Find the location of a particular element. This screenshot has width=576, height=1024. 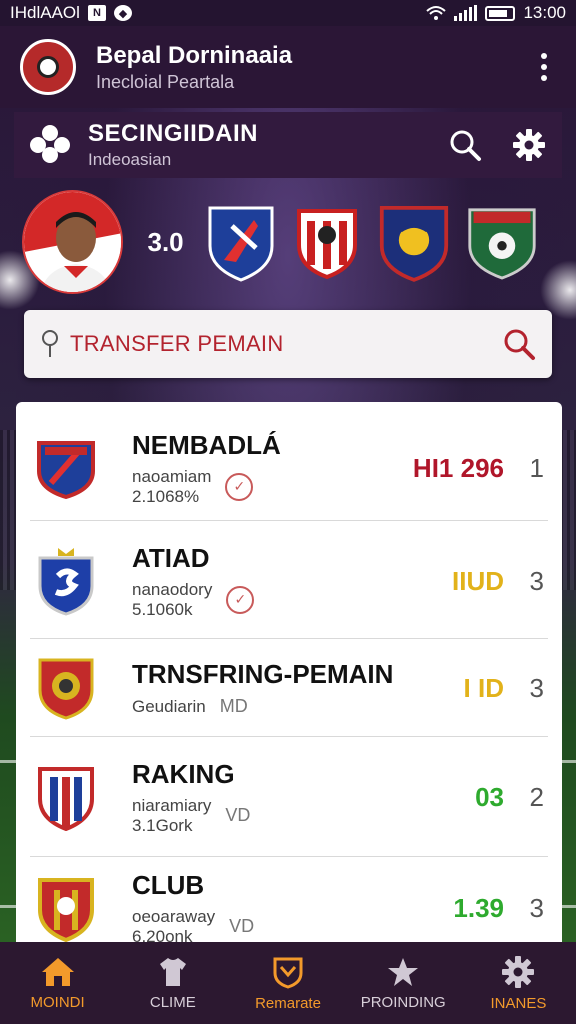

nav-item-clime: CLIME is located at coordinates (172, 983).